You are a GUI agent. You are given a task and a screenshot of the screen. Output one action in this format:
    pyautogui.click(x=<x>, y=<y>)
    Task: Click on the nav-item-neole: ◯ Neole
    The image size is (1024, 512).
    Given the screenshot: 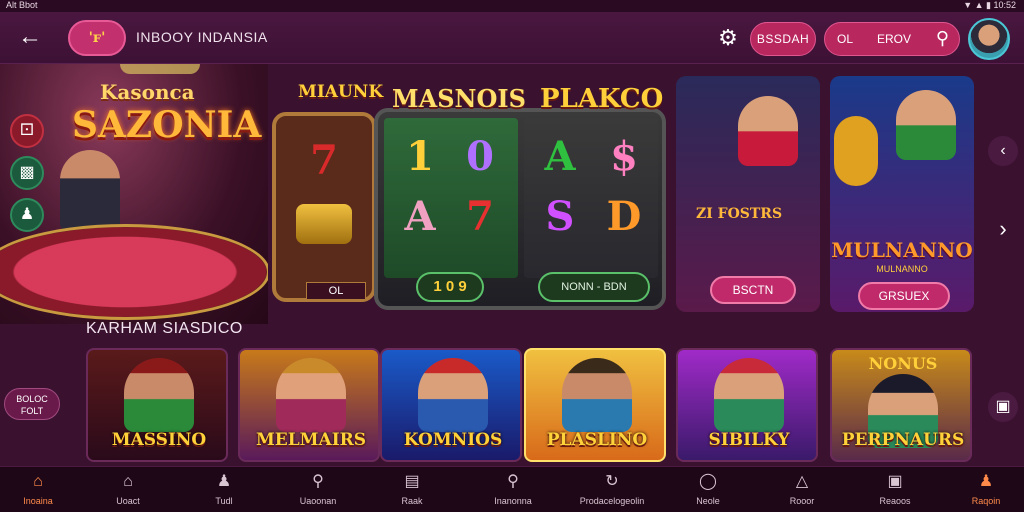 What is the action you would take?
    pyautogui.click(x=708, y=489)
    